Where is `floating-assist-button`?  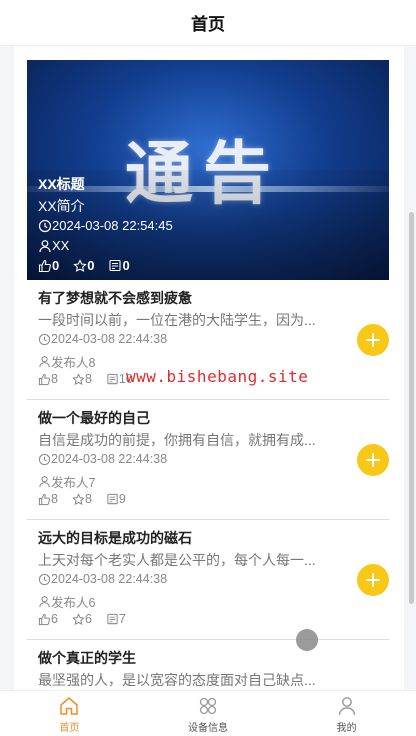
floating-assist-button is located at coordinates (307, 640).